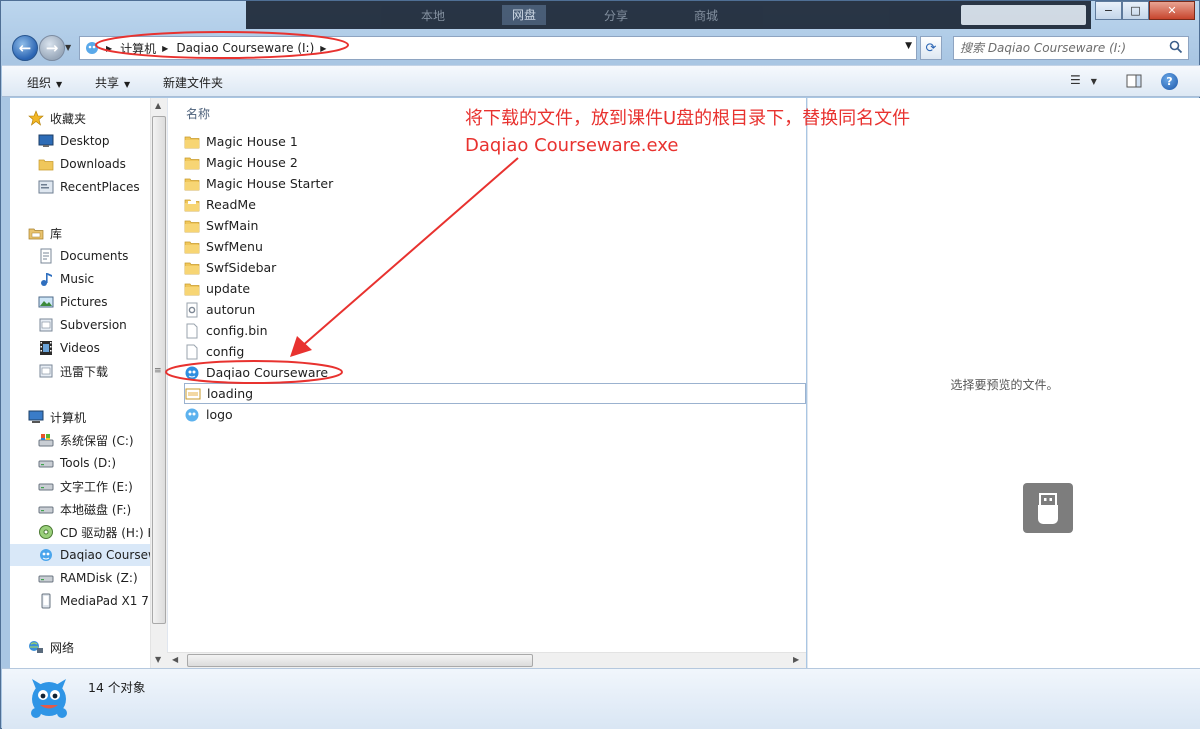 This screenshot has height=729, width=1200. Describe the element at coordinates (228, 288) in the screenshot. I see `file-name: update` at that location.